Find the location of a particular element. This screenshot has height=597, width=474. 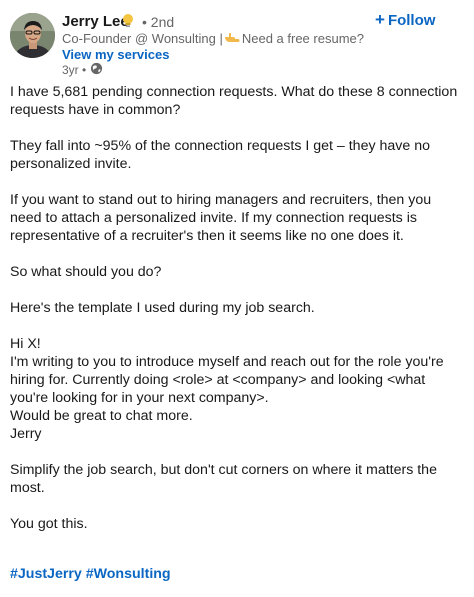

post-paragraph: You got this. is located at coordinates (49, 524).